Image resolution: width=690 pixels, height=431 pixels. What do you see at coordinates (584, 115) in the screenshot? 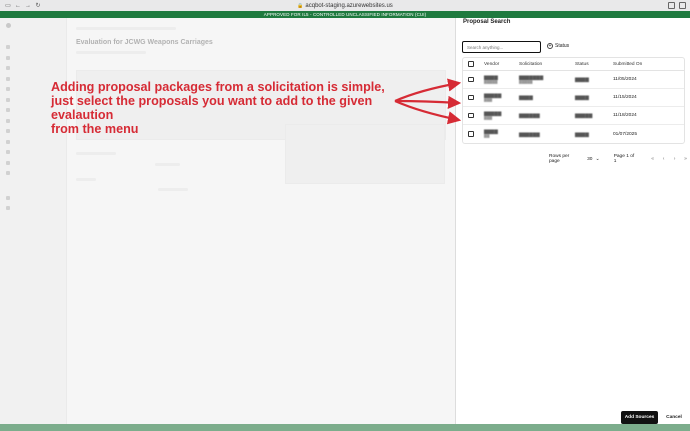
I see `status-cell-redacted: ▇▇▇▇▇` at bounding box center [584, 115].